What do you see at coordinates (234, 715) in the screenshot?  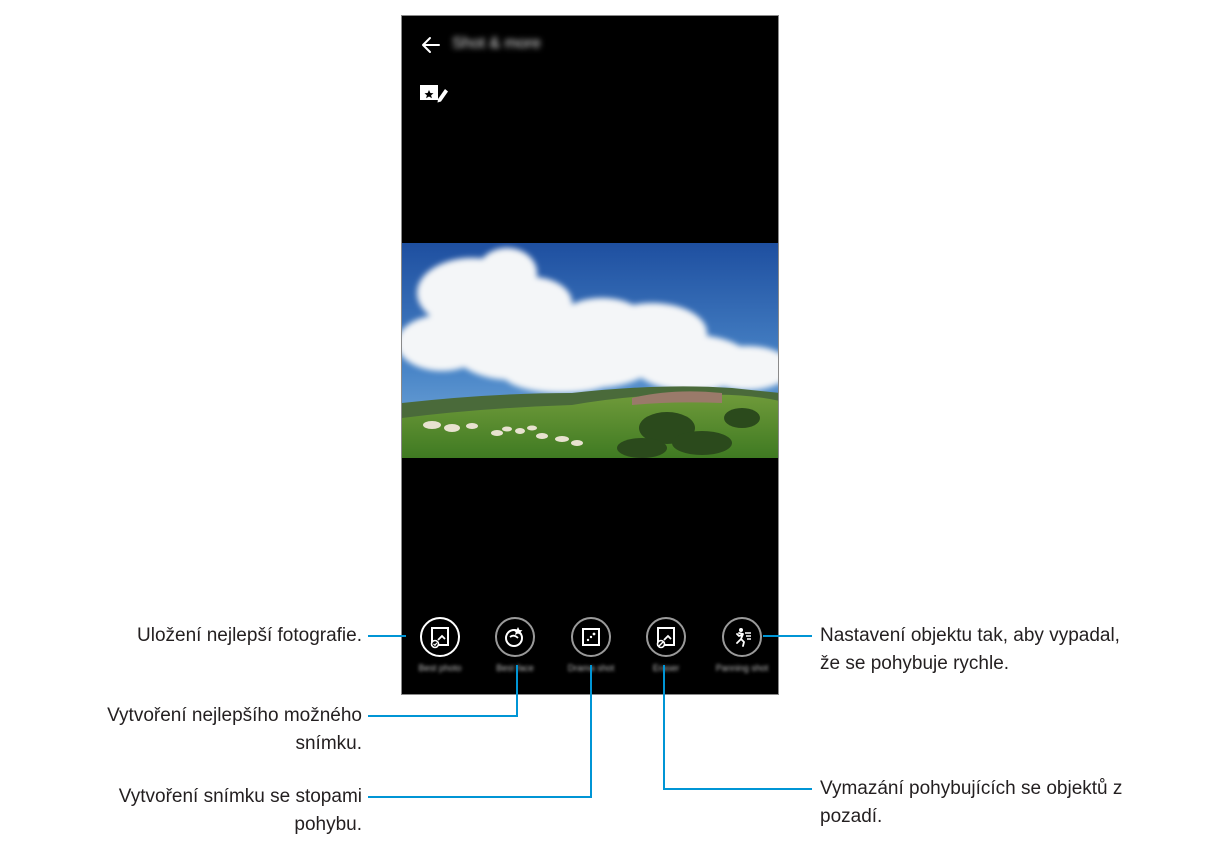 I see `callout-best-face-line1: Vytvoření nejlepšího možného` at bounding box center [234, 715].